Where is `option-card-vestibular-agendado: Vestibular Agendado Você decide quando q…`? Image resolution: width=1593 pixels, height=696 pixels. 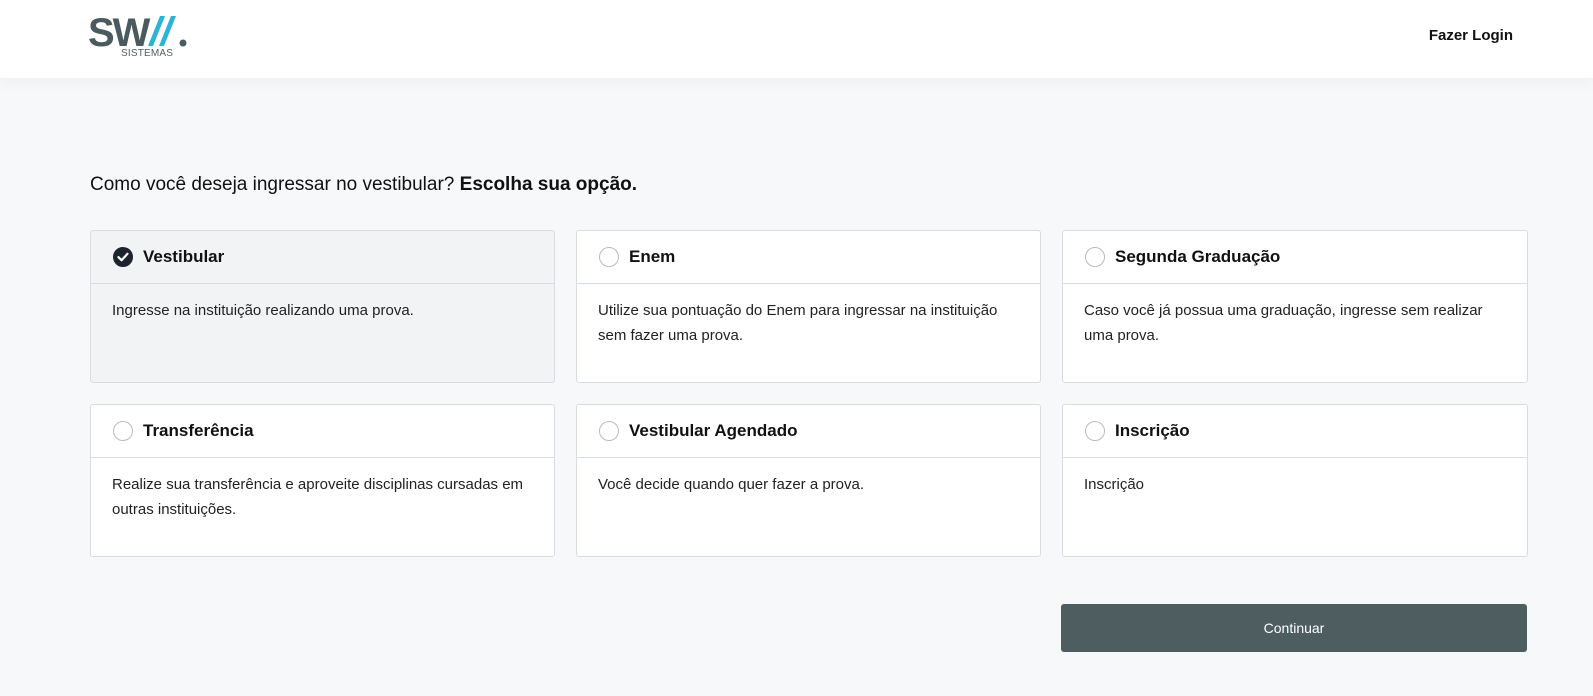 option-card-vestibular-agendado: Vestibular Agendado Você decide quando q… is located at coordinates (808, 480).